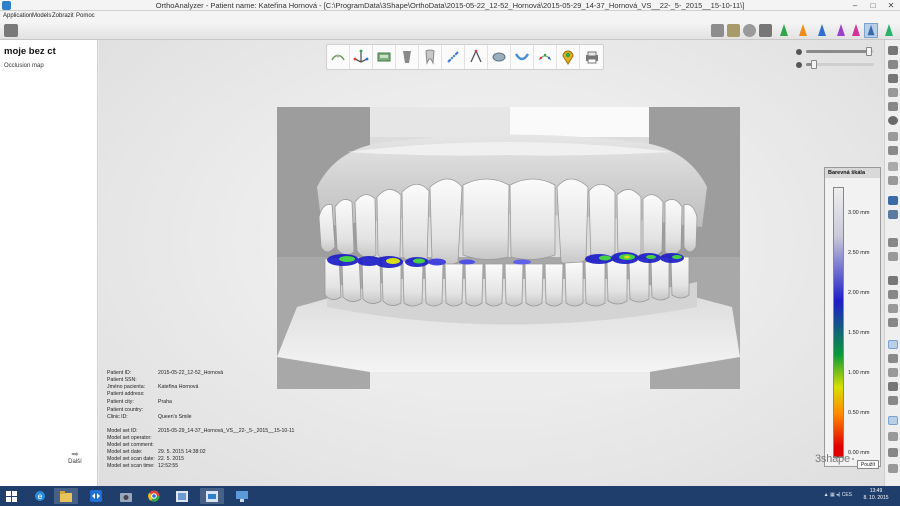 The image size is (900, 506). Describe the element at coordinates (893, 372) in the screenshot. I see `copy-icon` at that location.